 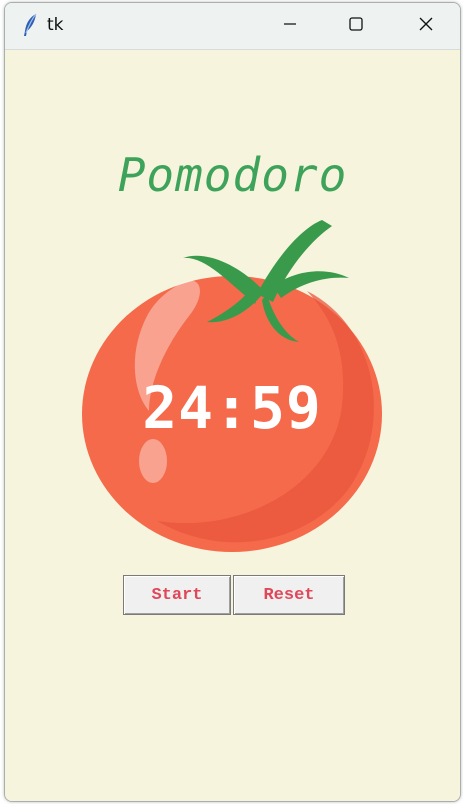 What do you see at coordinates (30, 25) in the screenshot?
I see `feather-icon` at bounding box center [30, 25].